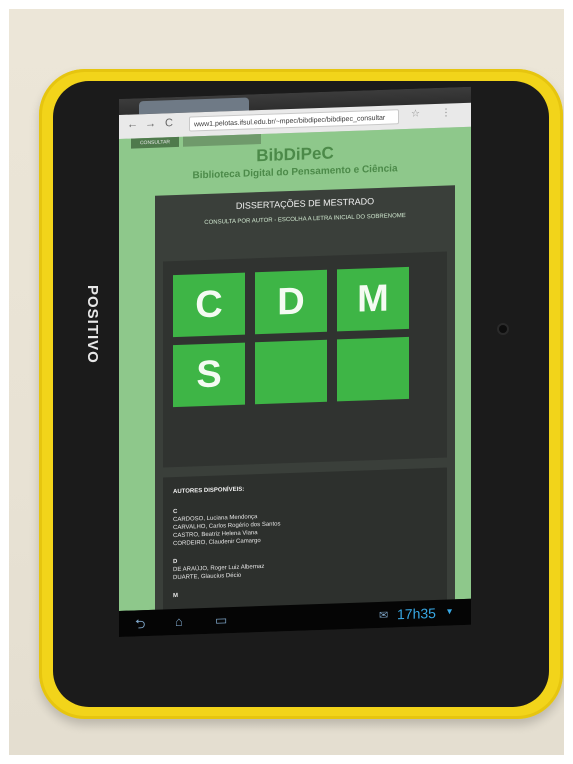 The width and height of the screenshot is (573, 764). I want to click on camera-icon, so click(503, 329).